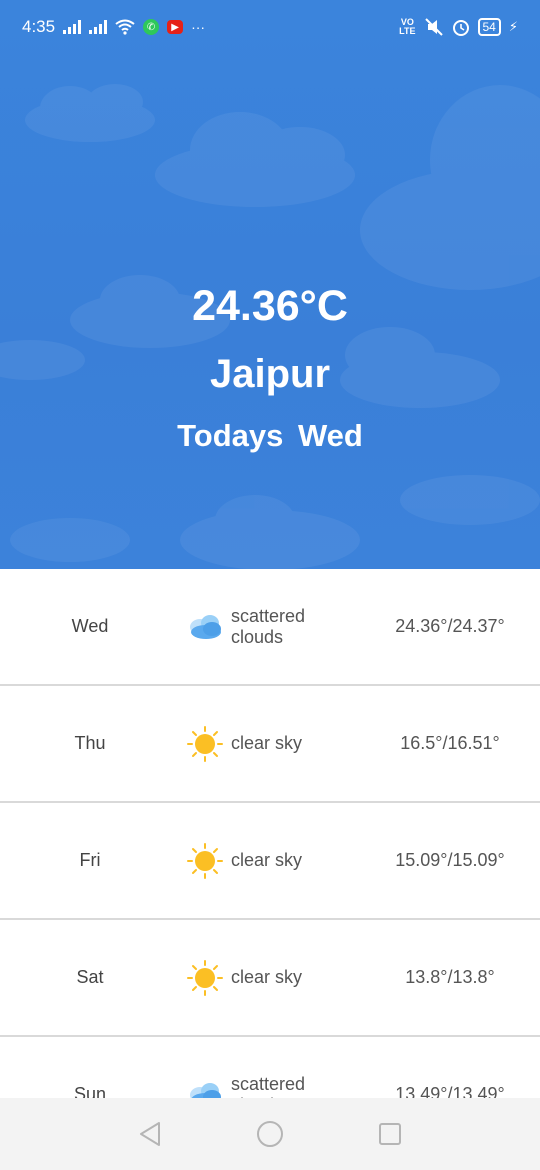 This screenshot has height=1170, width=540. Describe the element at coordinates (90, 860) in the screenshot. I see `forecast-day: Fri` at that location.